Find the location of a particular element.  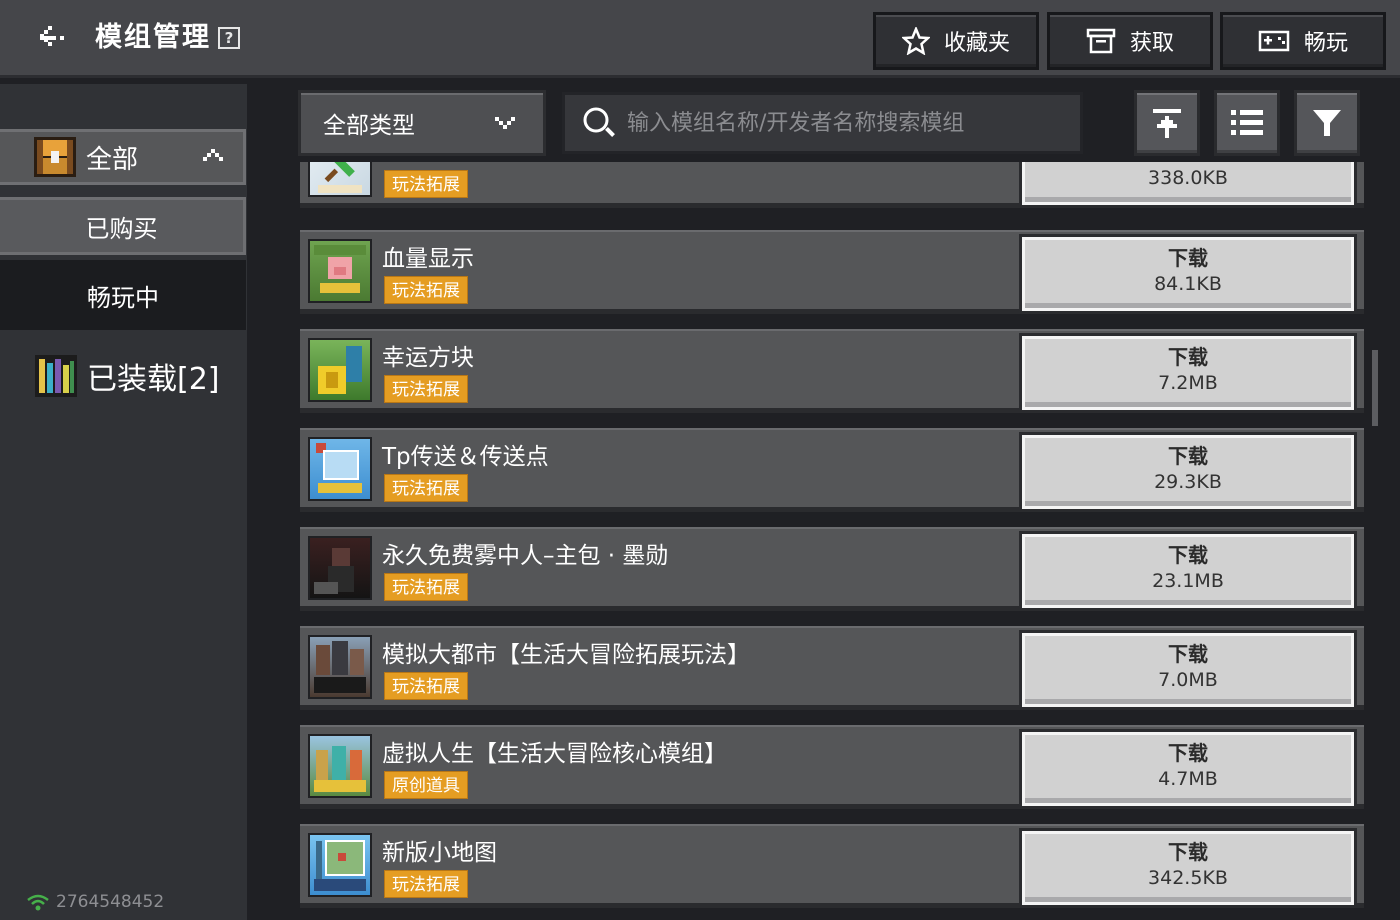

download-size: 4.7MB is located at coordinates (1188, 779).